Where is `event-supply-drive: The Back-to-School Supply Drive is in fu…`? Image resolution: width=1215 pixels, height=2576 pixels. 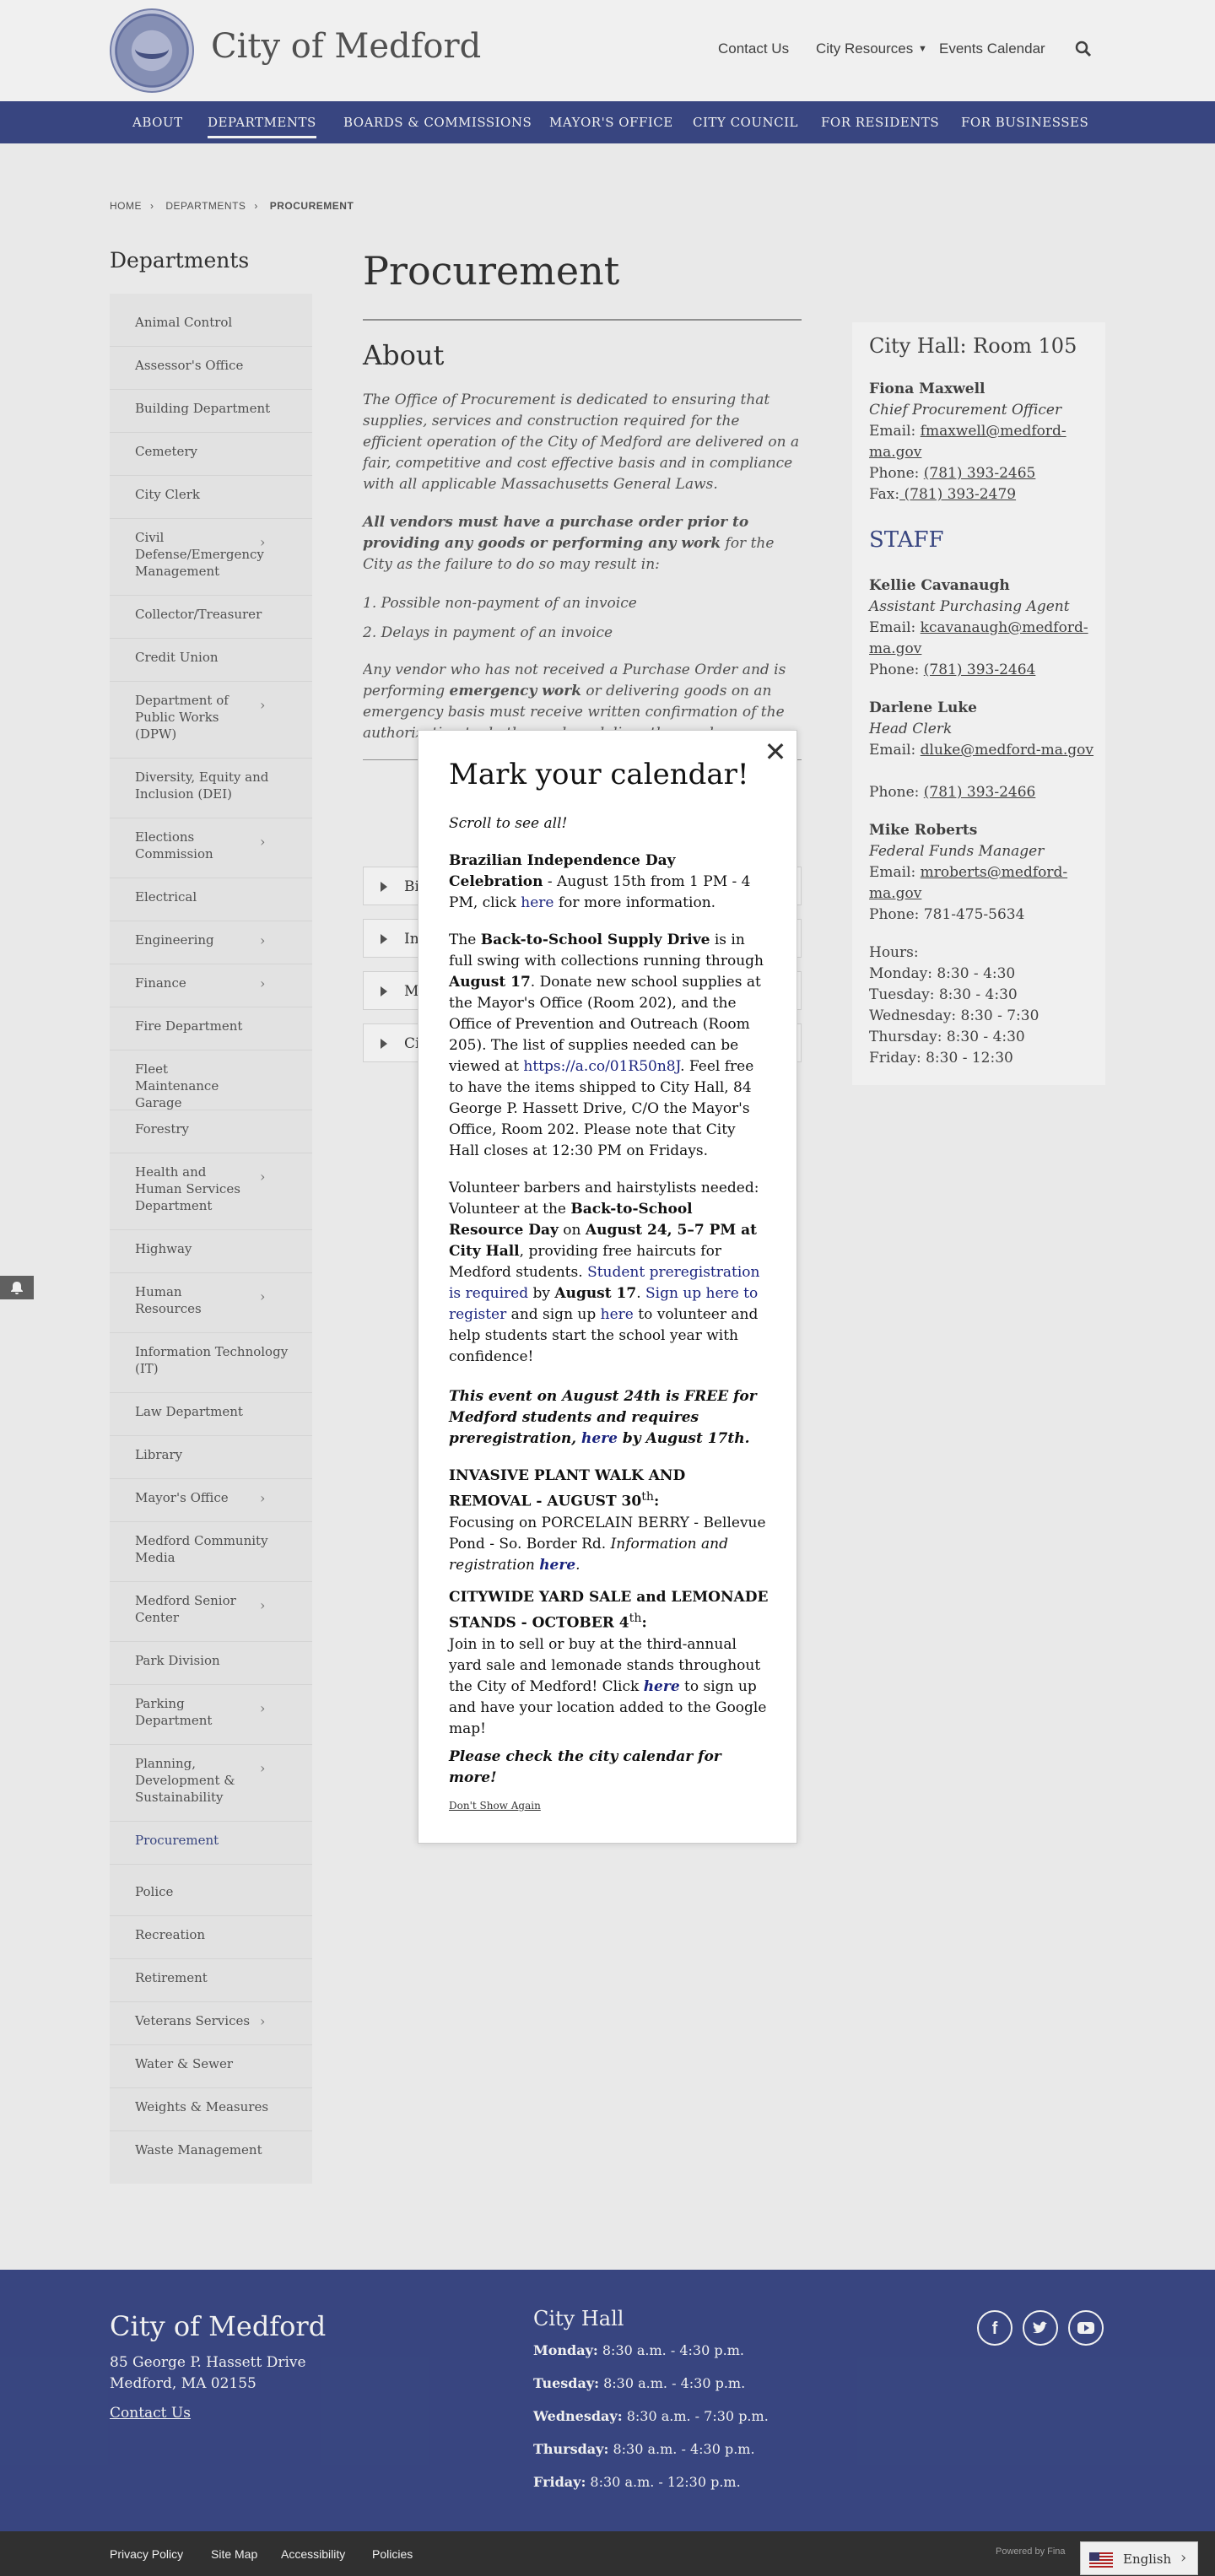 event-supply-drive: The Back-to-School Supply Drive is in fu… is located at coordinates (609, 1046).